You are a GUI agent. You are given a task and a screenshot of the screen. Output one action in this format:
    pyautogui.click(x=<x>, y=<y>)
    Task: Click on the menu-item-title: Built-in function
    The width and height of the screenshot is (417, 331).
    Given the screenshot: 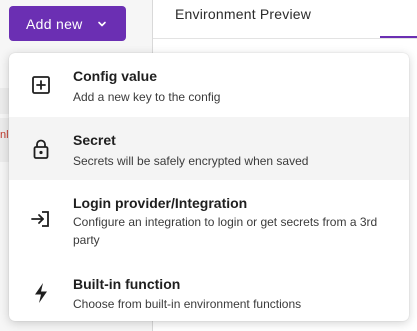 What is the action you would take?
    pyautogui.click(x=127, y=284)
    